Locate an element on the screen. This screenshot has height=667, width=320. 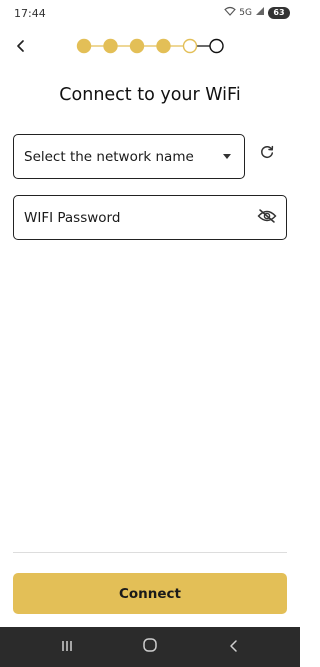
password-field is located at coordinates (150, 217).